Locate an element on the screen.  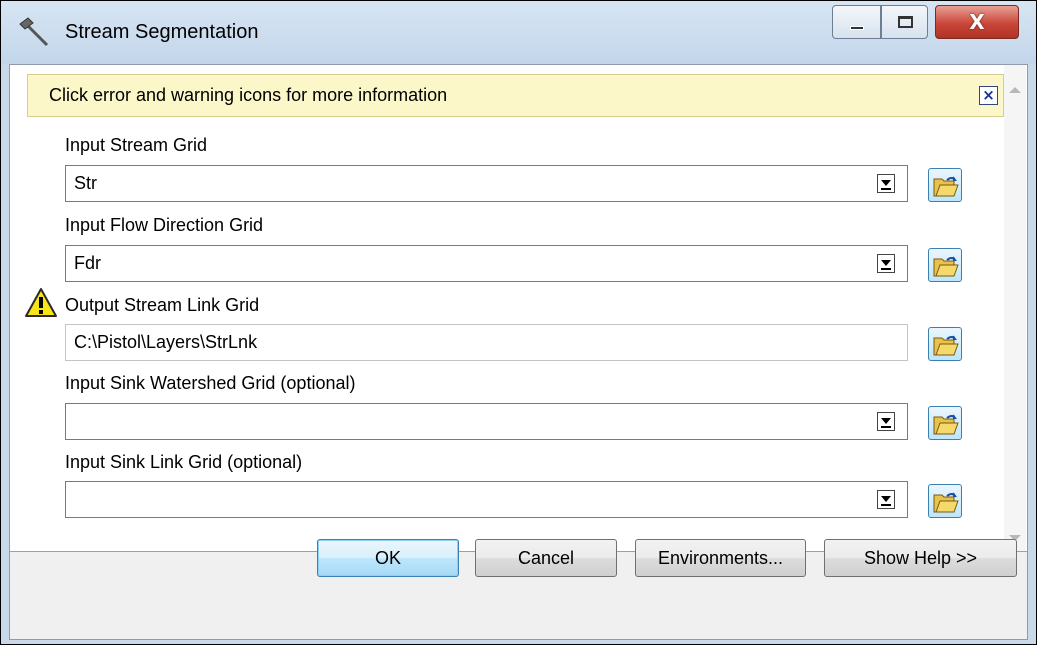
cancel-button: Cancel is located at coordinates (546, 558).